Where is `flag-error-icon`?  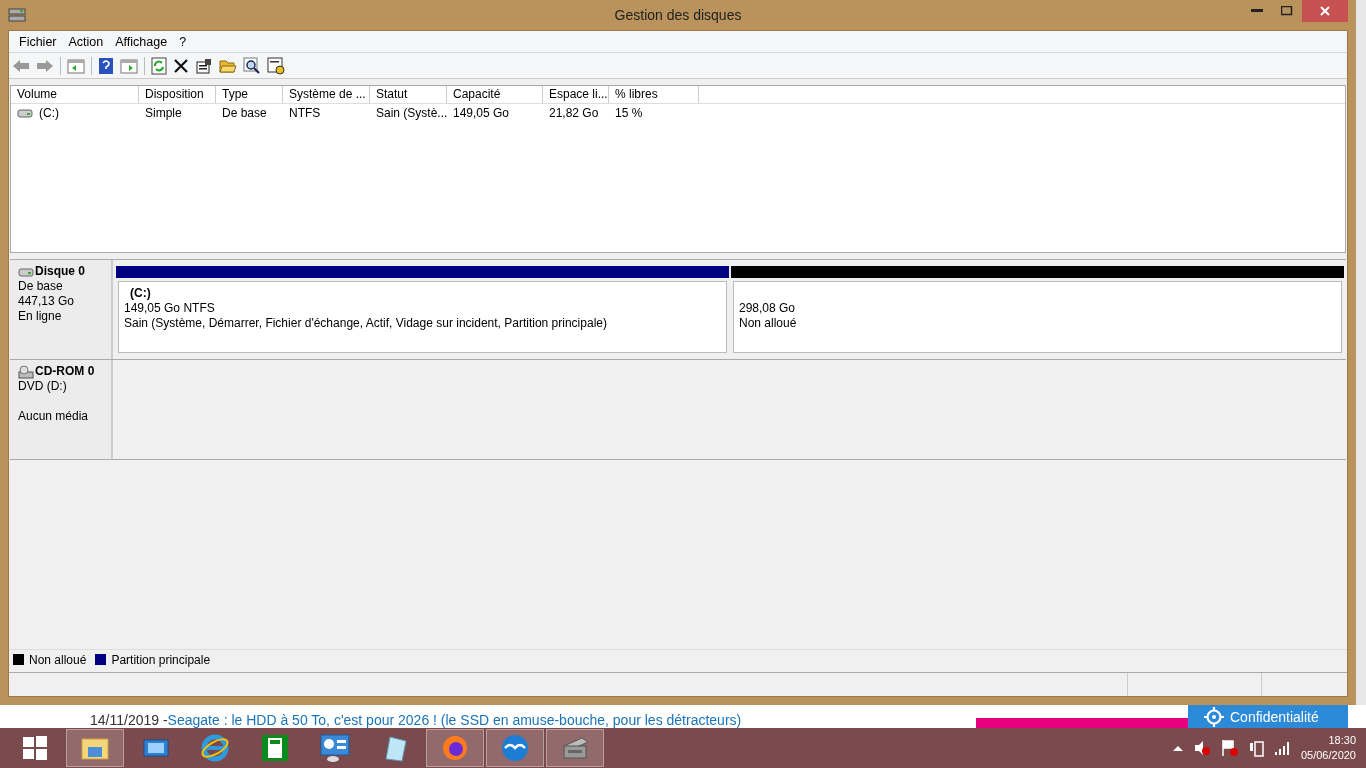
flag-error-icon is located at coordinates (1229, 748).